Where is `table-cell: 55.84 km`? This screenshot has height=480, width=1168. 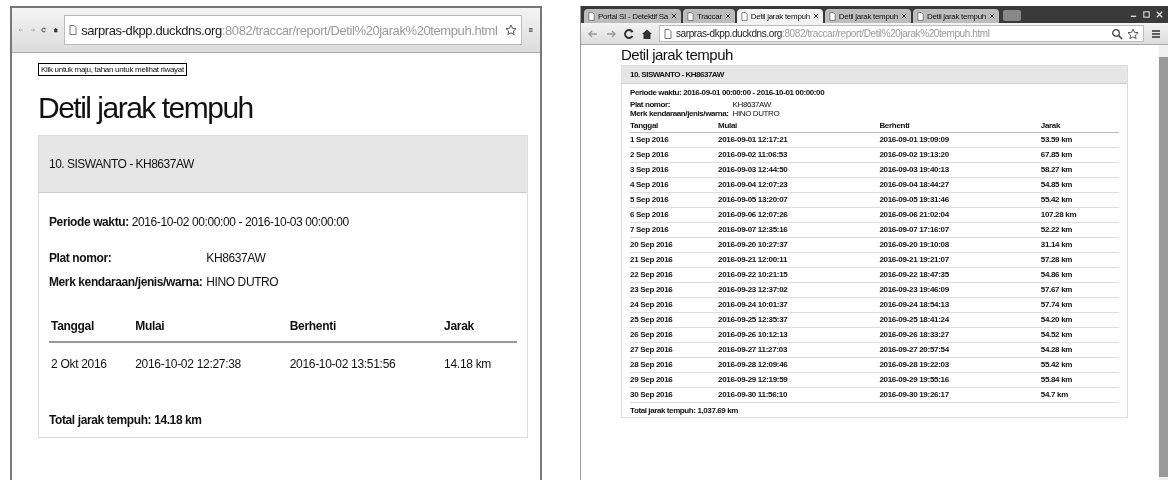 table-cell: 55.84 km is located at coordinates (1079, 380).